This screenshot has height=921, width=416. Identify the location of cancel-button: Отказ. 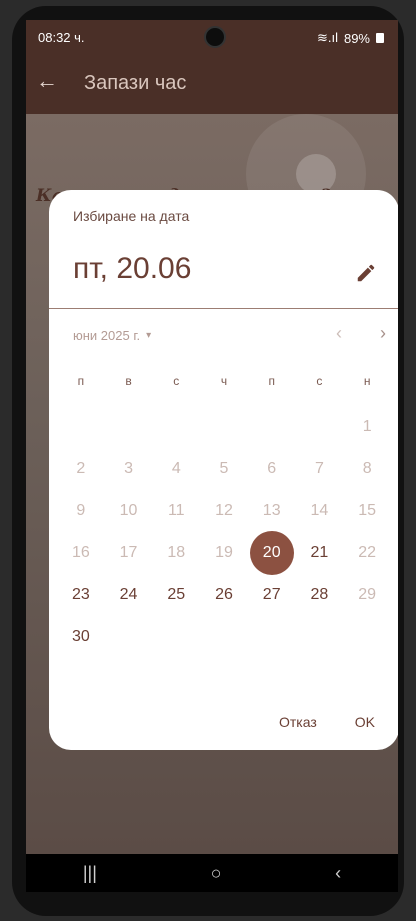
(298, 722).